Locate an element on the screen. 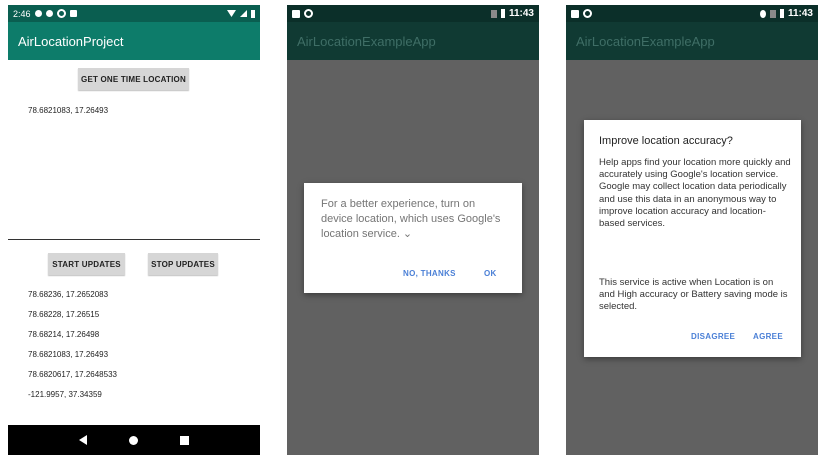 This screenshot has height=461, width=826. status-bar: 2:46 is located at coordinates (134, 13).